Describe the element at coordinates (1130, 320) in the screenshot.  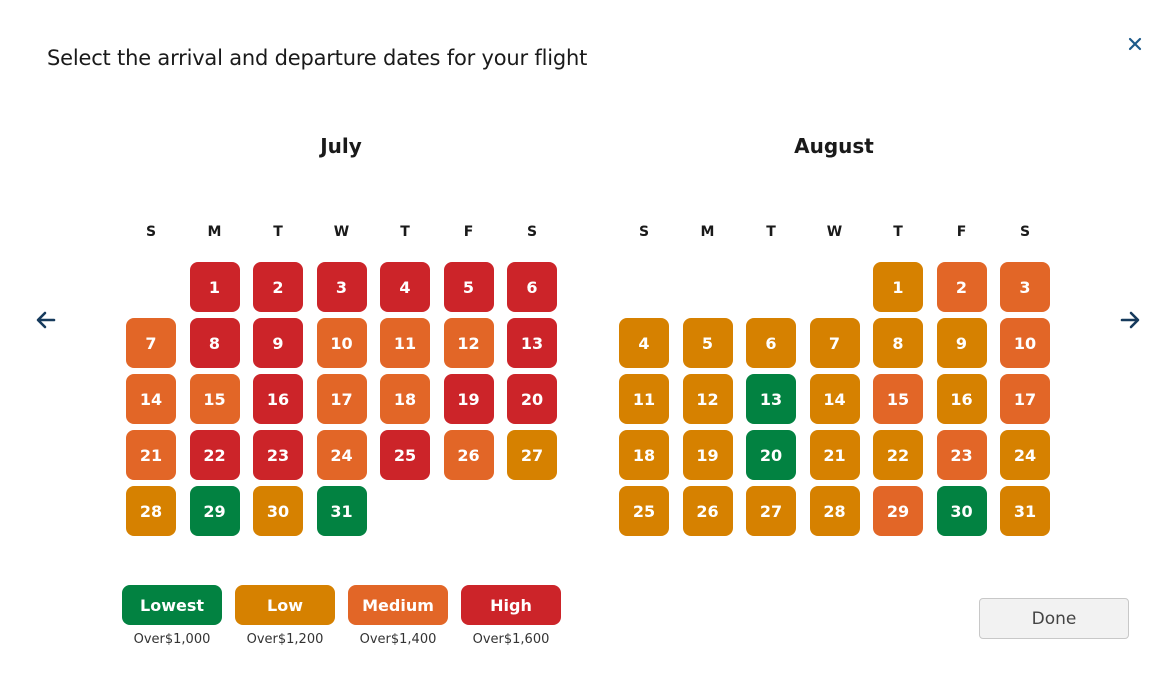
I see `next-month-button` at that location.